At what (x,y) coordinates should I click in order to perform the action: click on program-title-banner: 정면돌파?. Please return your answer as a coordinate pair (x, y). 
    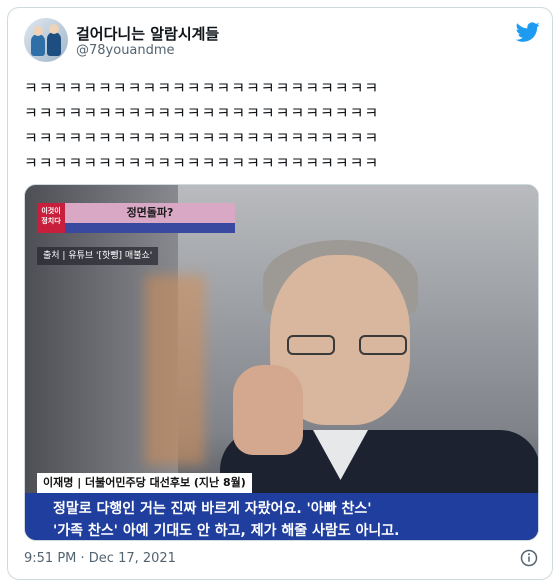
    Looking at the image, I should click on (150, 213).